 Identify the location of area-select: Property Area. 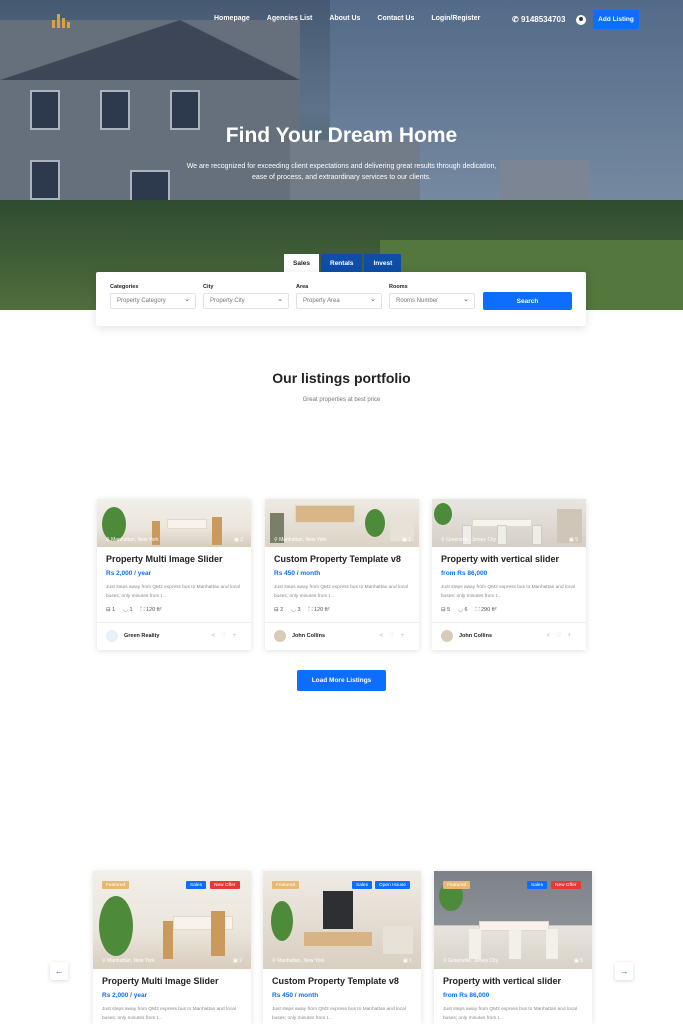
(339, 301).